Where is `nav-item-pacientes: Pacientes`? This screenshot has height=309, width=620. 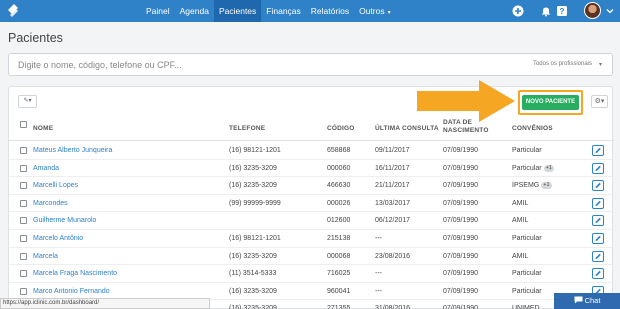 nav-item-pacientes: Pacientes is located at coordinates (237, 11).